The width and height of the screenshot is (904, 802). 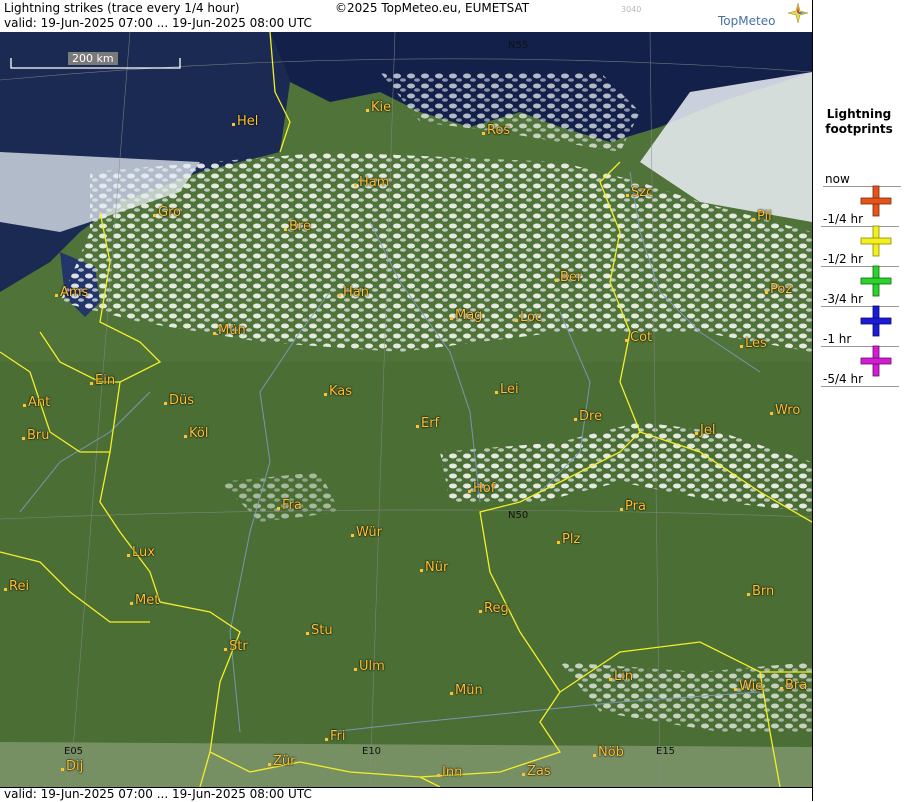 I want to click on legend-item-quarter-hour: -1/4 hr, so click(x=858, y=234).